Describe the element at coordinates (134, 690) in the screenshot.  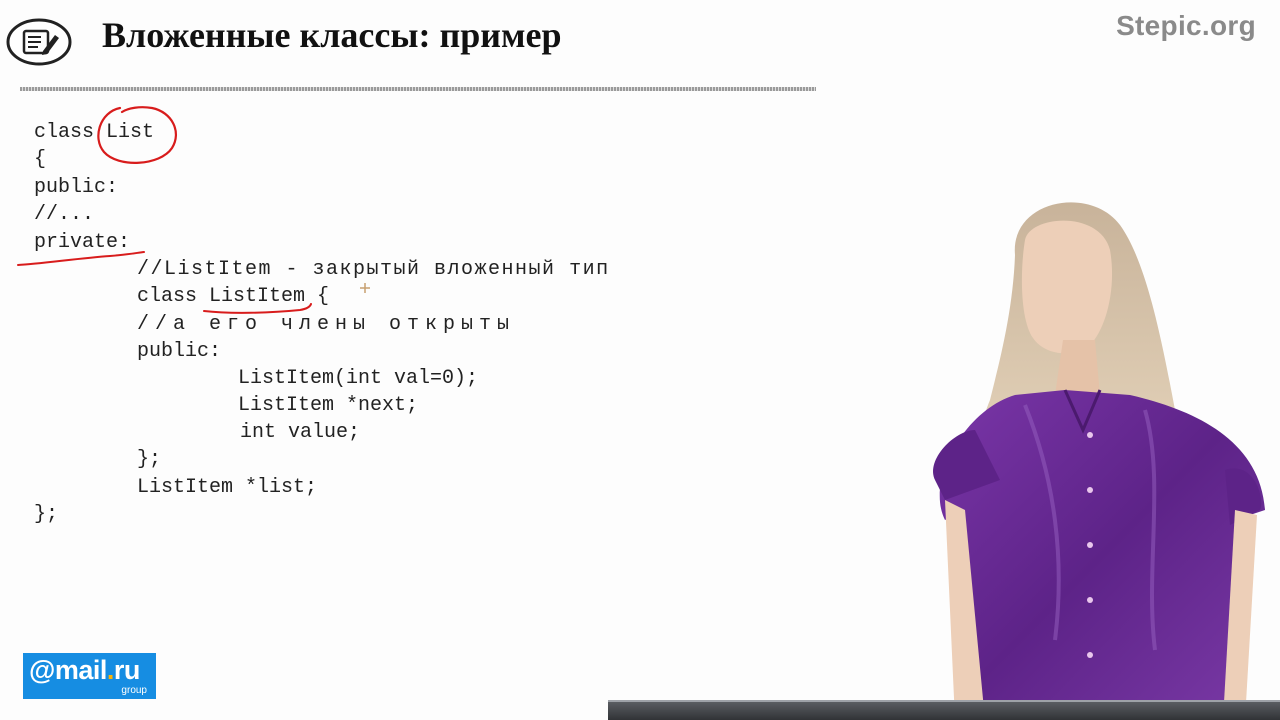
I see `logo-subtext: group` at that location.